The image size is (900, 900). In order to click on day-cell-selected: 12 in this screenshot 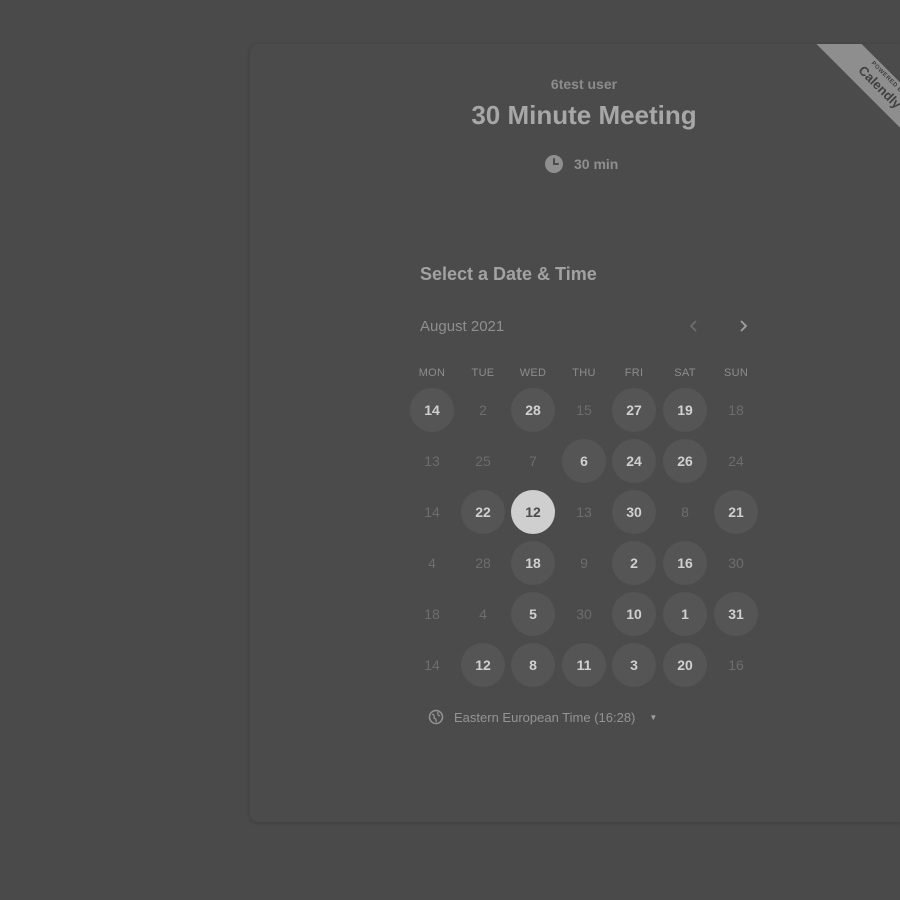, I will do `click(533, 512)`.